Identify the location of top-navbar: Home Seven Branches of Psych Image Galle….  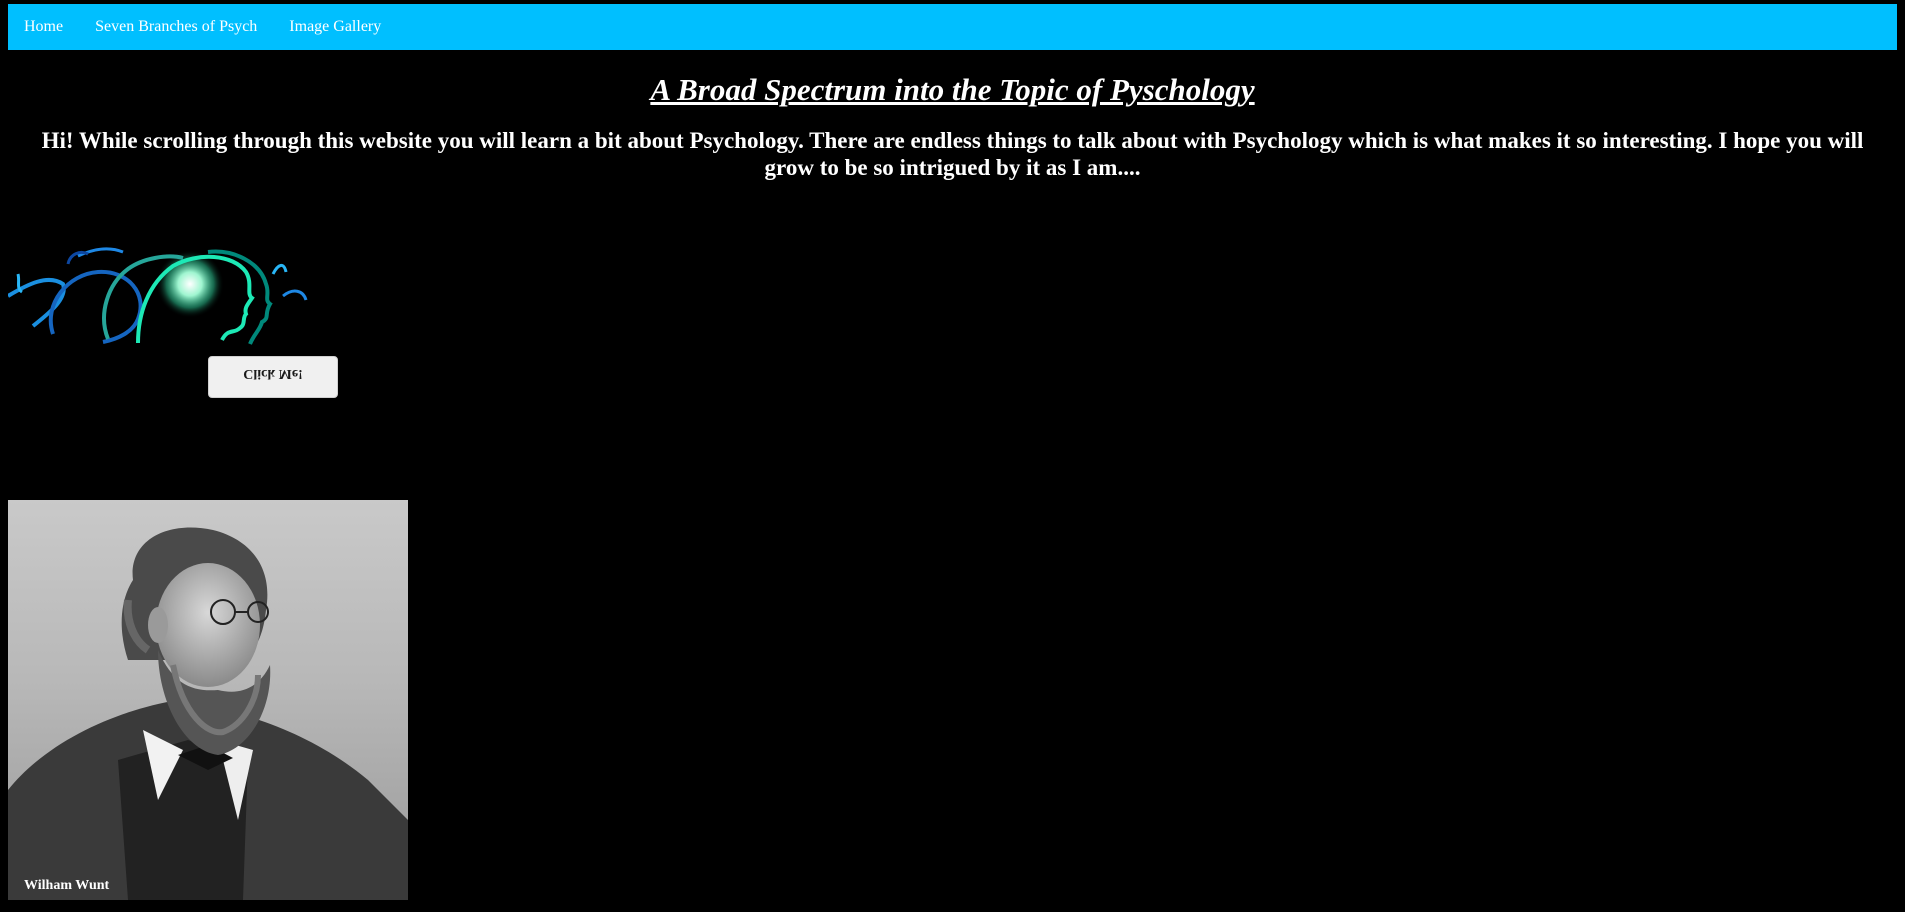
(952, 27).